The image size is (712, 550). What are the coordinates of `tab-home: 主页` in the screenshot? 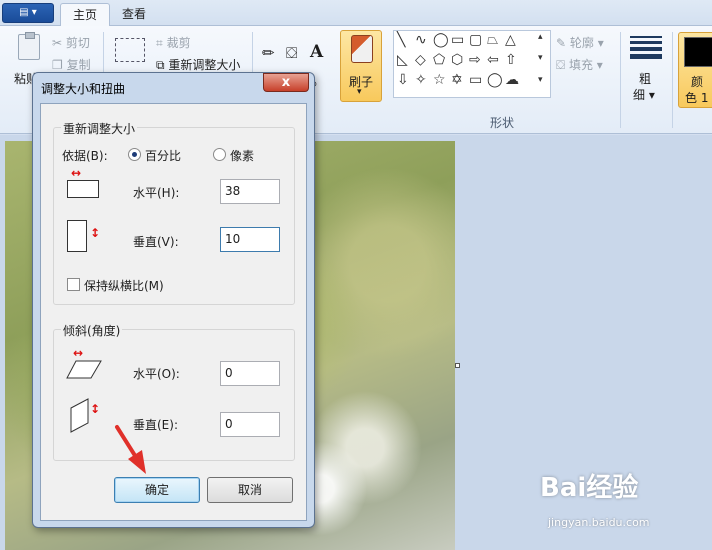 It's located at (85, 15).